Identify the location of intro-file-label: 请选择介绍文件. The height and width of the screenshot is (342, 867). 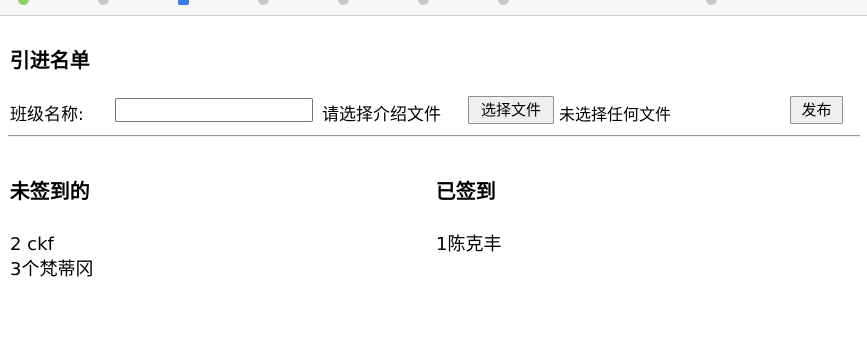
(381, 115).